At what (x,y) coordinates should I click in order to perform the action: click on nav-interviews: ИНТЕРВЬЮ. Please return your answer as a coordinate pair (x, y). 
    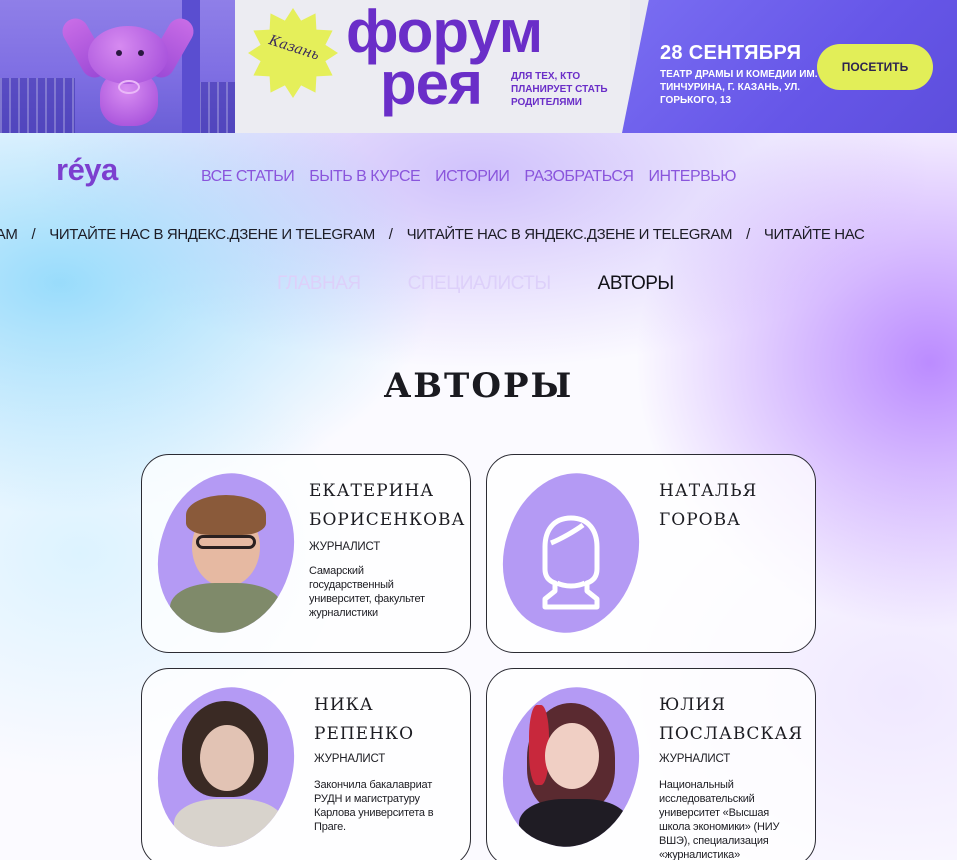
    Looking at the image, I should click on (692, 177).